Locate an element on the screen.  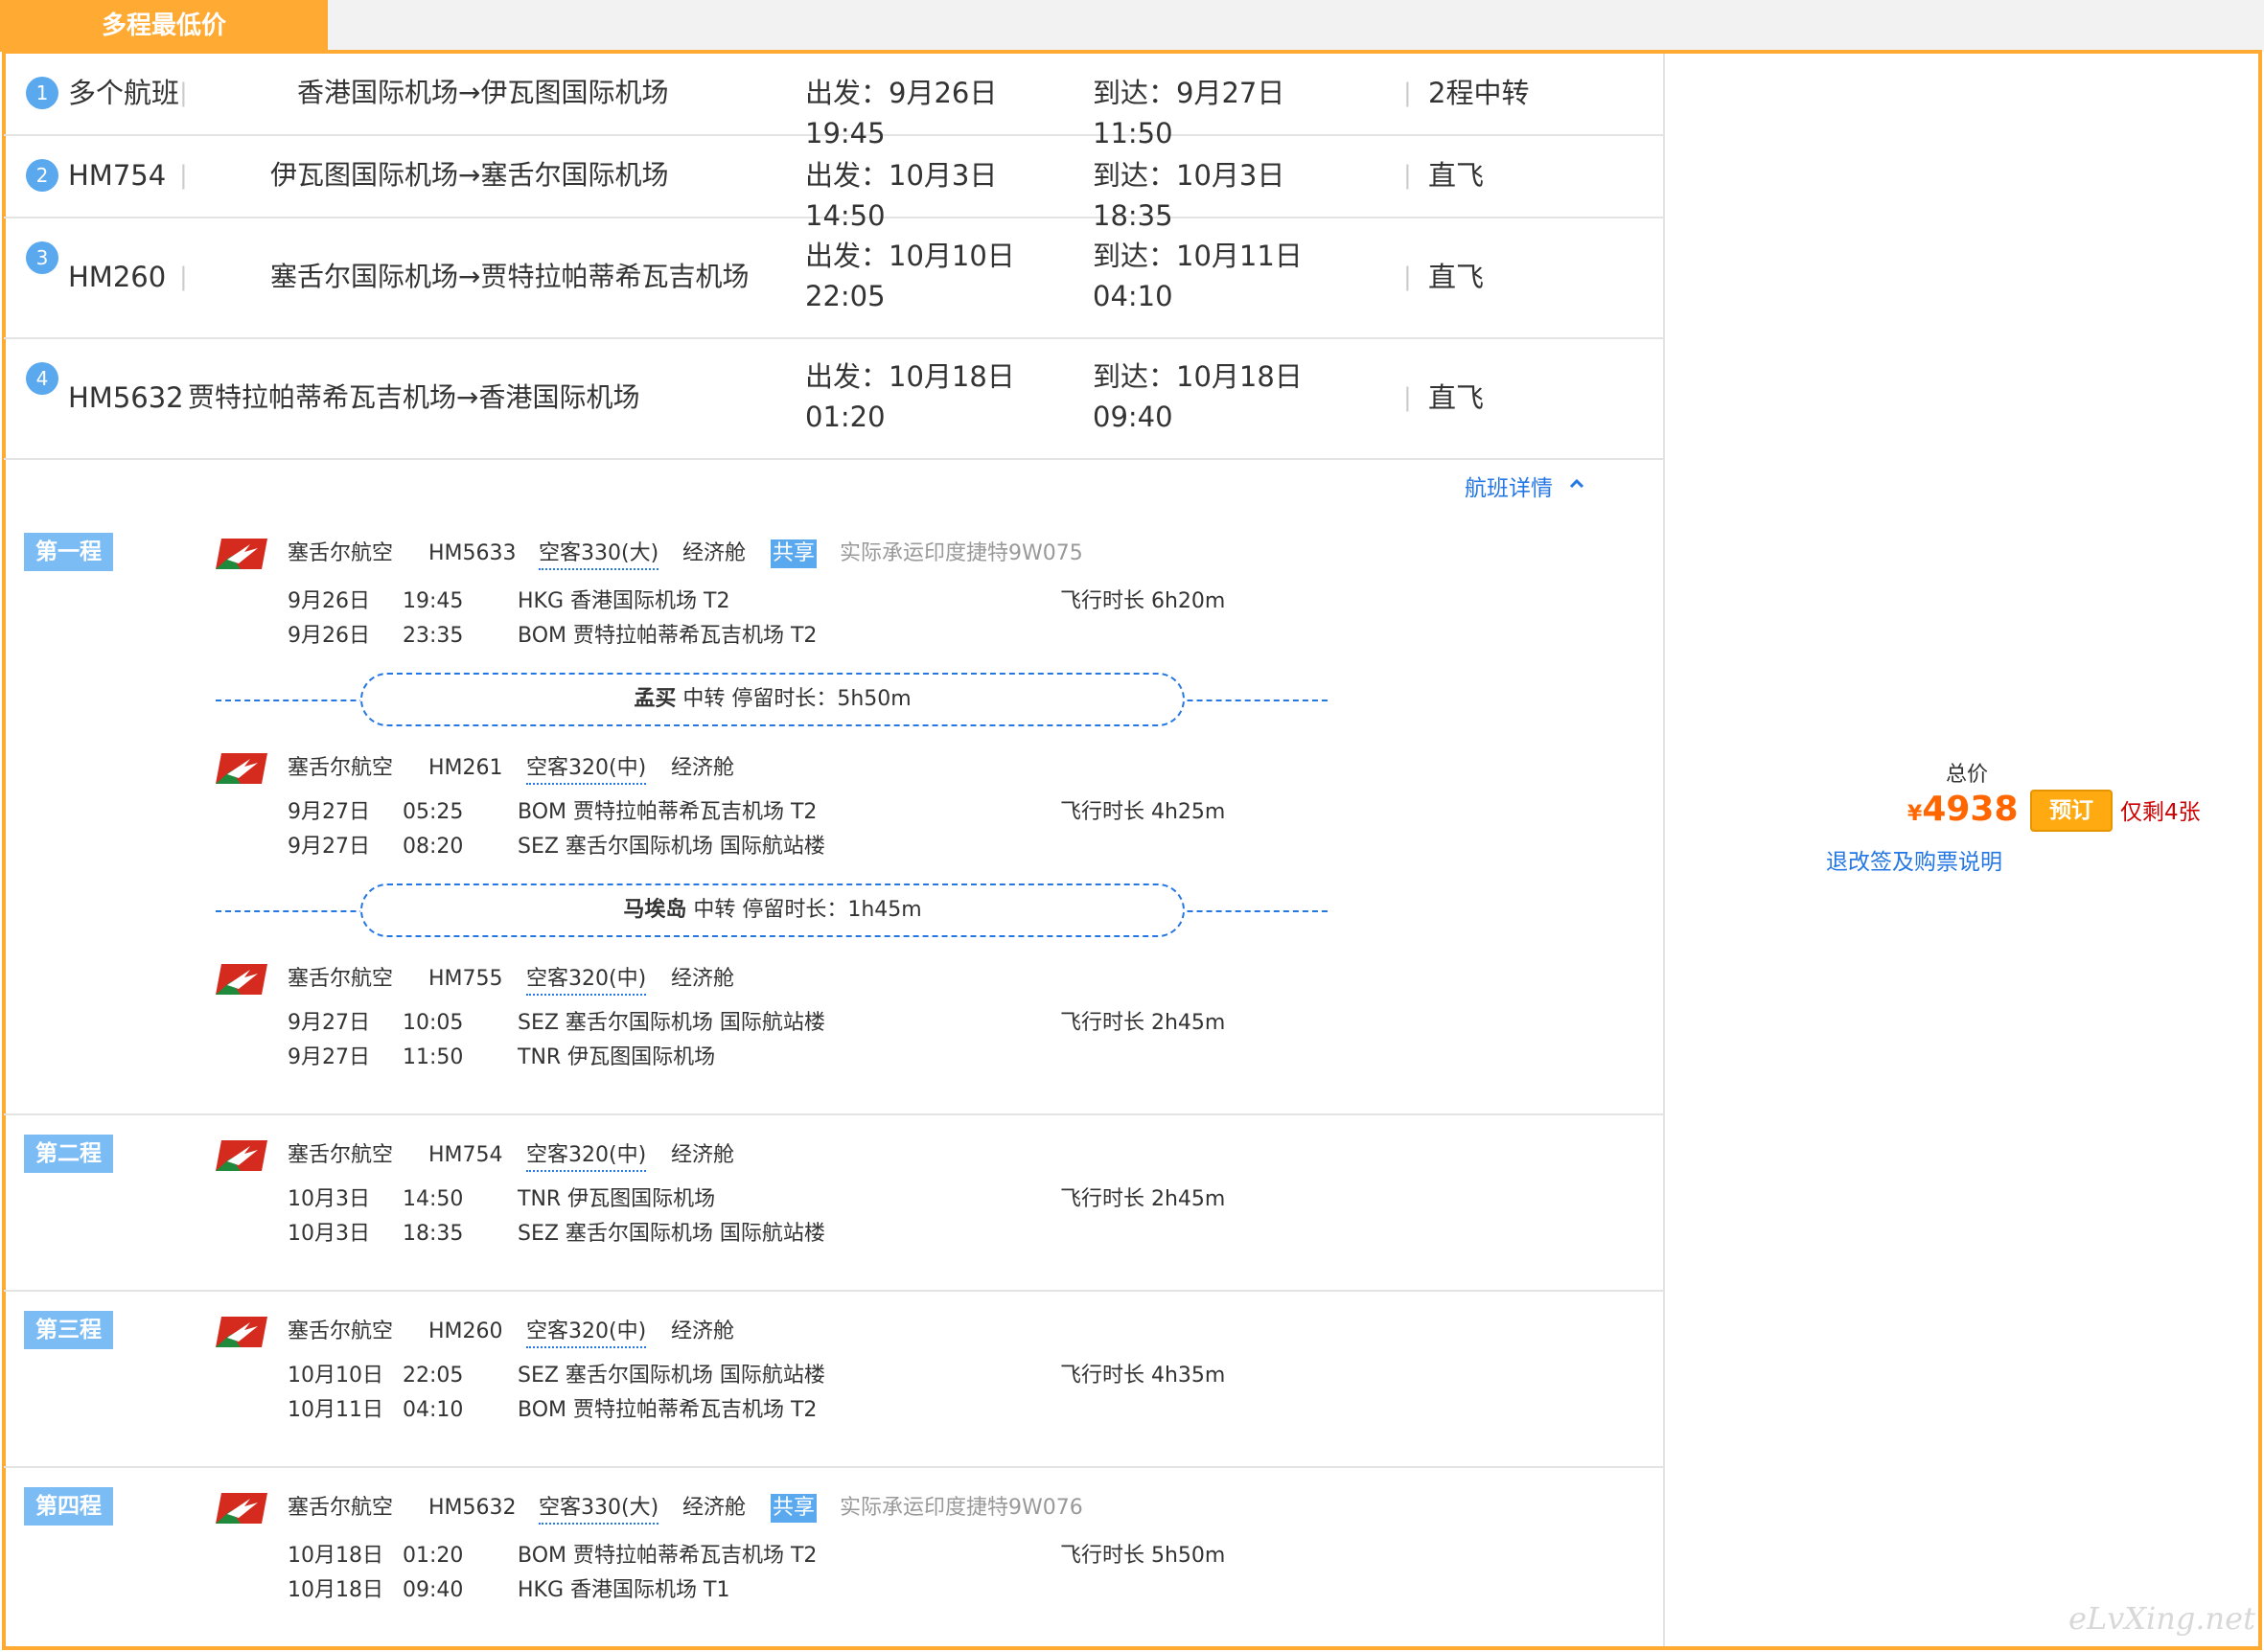
arrival-time: 到达：10月11日 04:10 is located at coordinates (1198, 276).